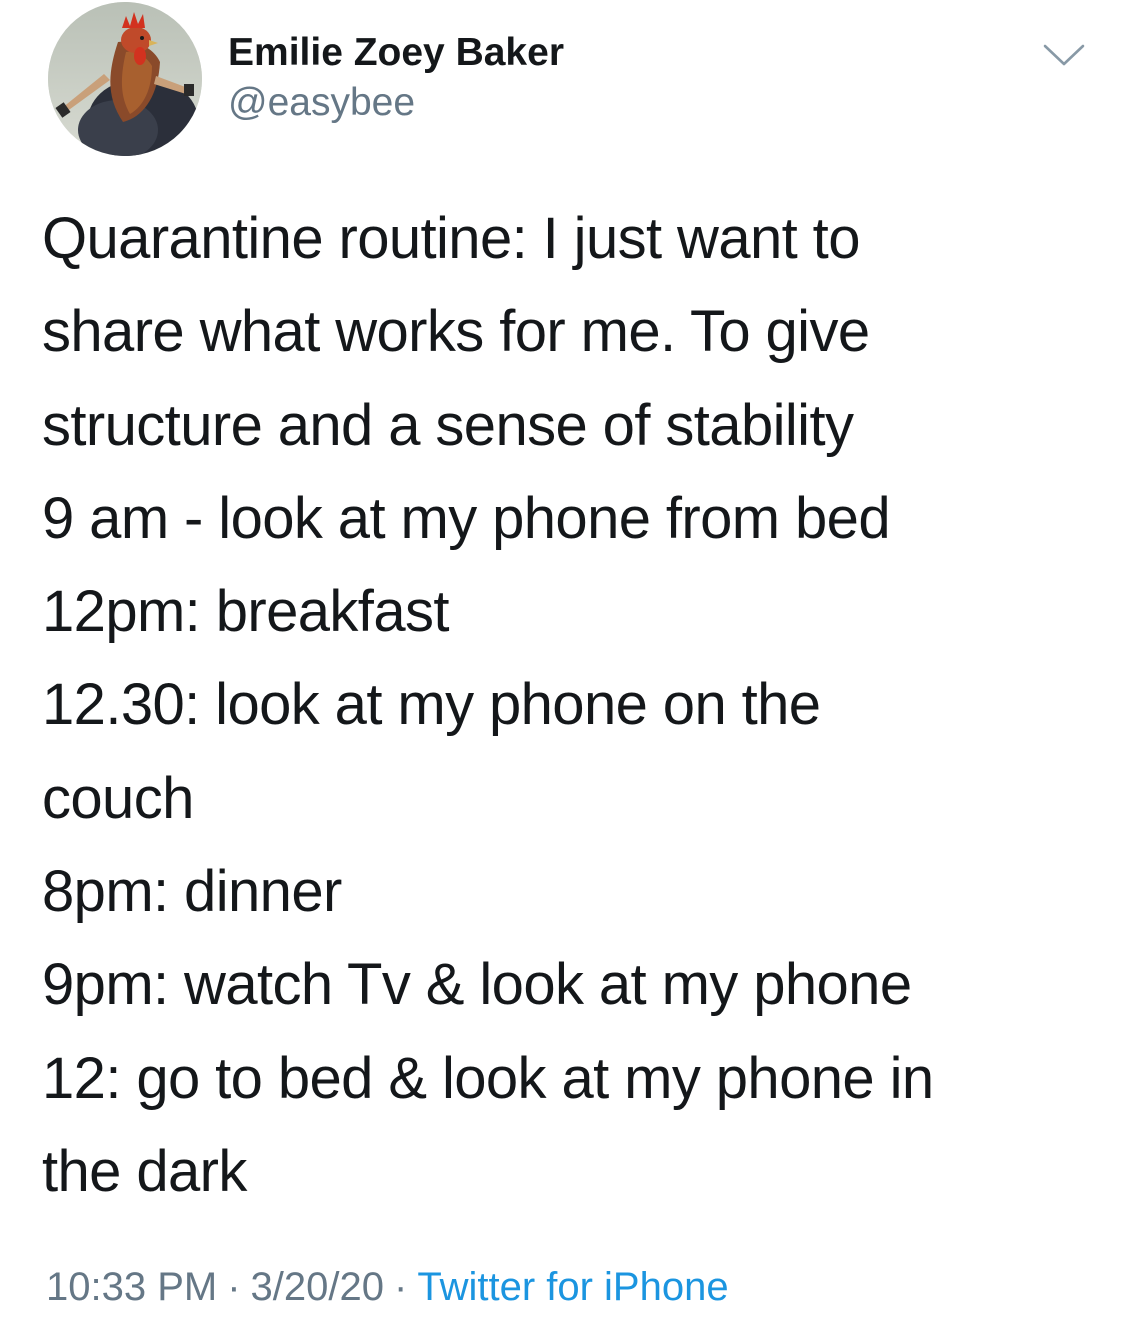 This screenshot has width=1125, height=1342. I want to click on tweet-line: 12pm: breakfast, so click(245, 612).